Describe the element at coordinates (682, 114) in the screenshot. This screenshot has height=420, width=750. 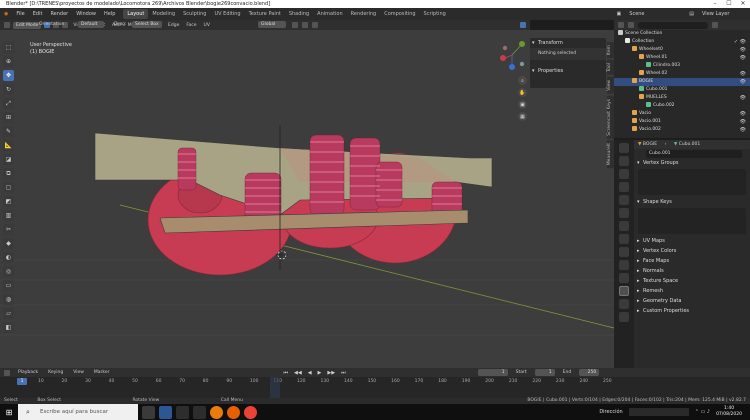
I see `outliner-row: Vacio 👁` at that location.